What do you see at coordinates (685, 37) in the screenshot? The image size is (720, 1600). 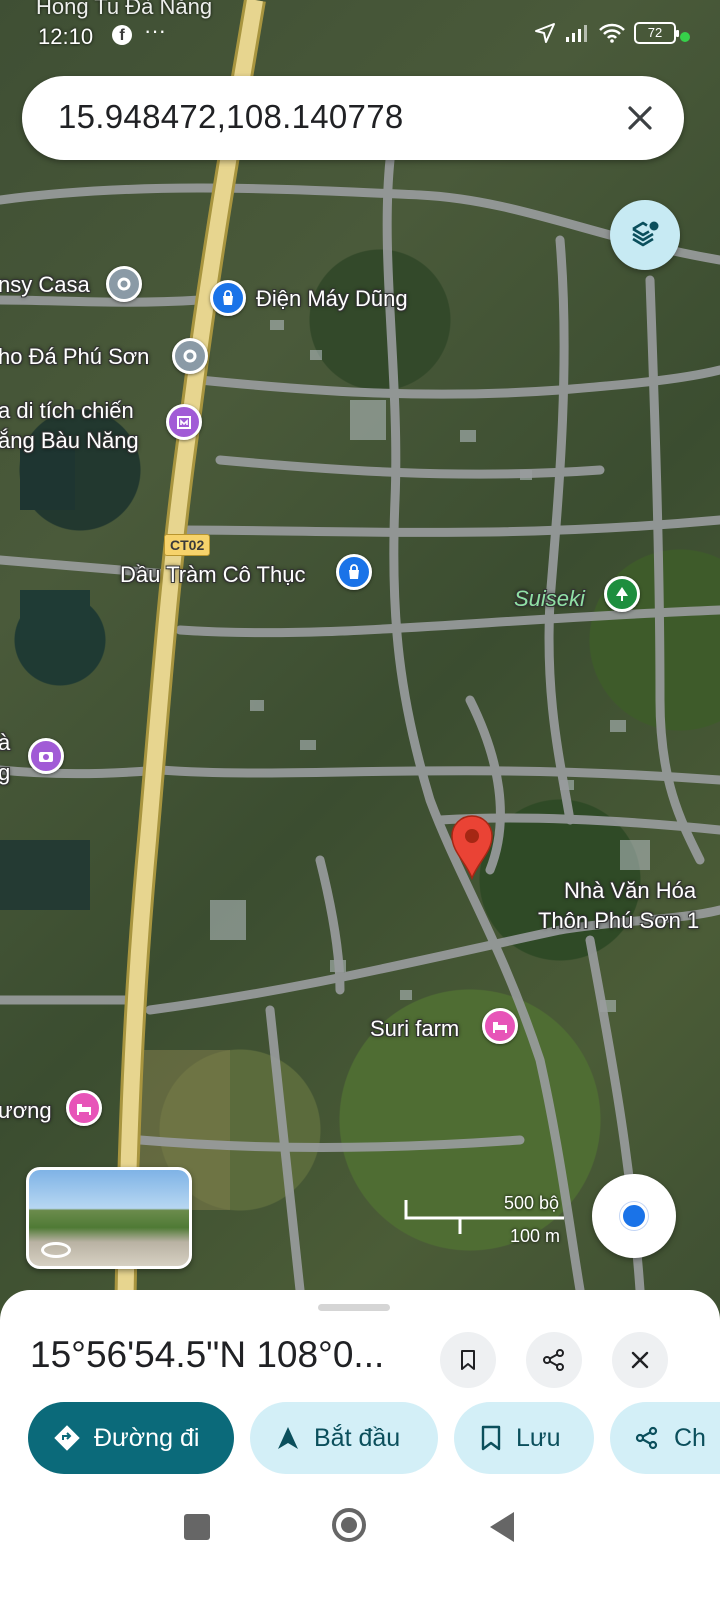 I see `privacy-indicator-dot` at bounding box center [685, 37].